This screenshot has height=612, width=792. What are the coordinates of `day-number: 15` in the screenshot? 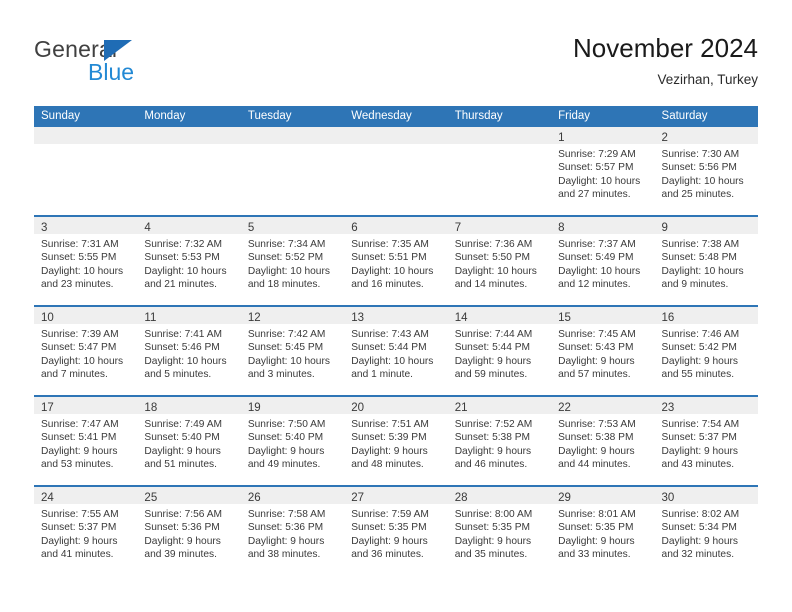 It's located at (564, 318).